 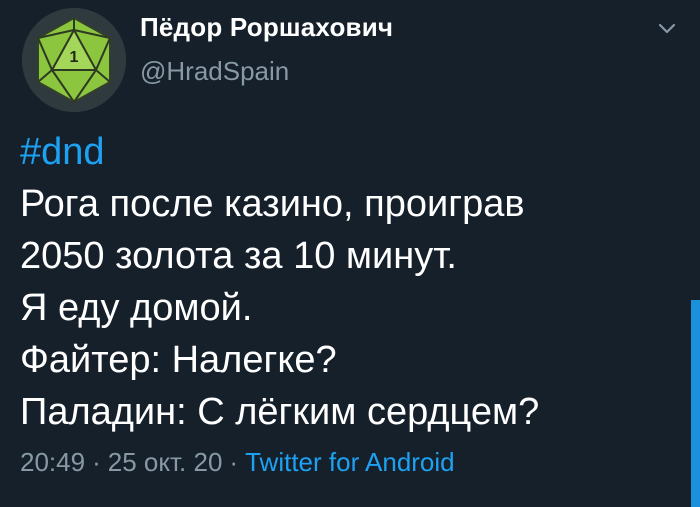 I want to click on user-handle: @HradSpain, so click(x=214, y=71).